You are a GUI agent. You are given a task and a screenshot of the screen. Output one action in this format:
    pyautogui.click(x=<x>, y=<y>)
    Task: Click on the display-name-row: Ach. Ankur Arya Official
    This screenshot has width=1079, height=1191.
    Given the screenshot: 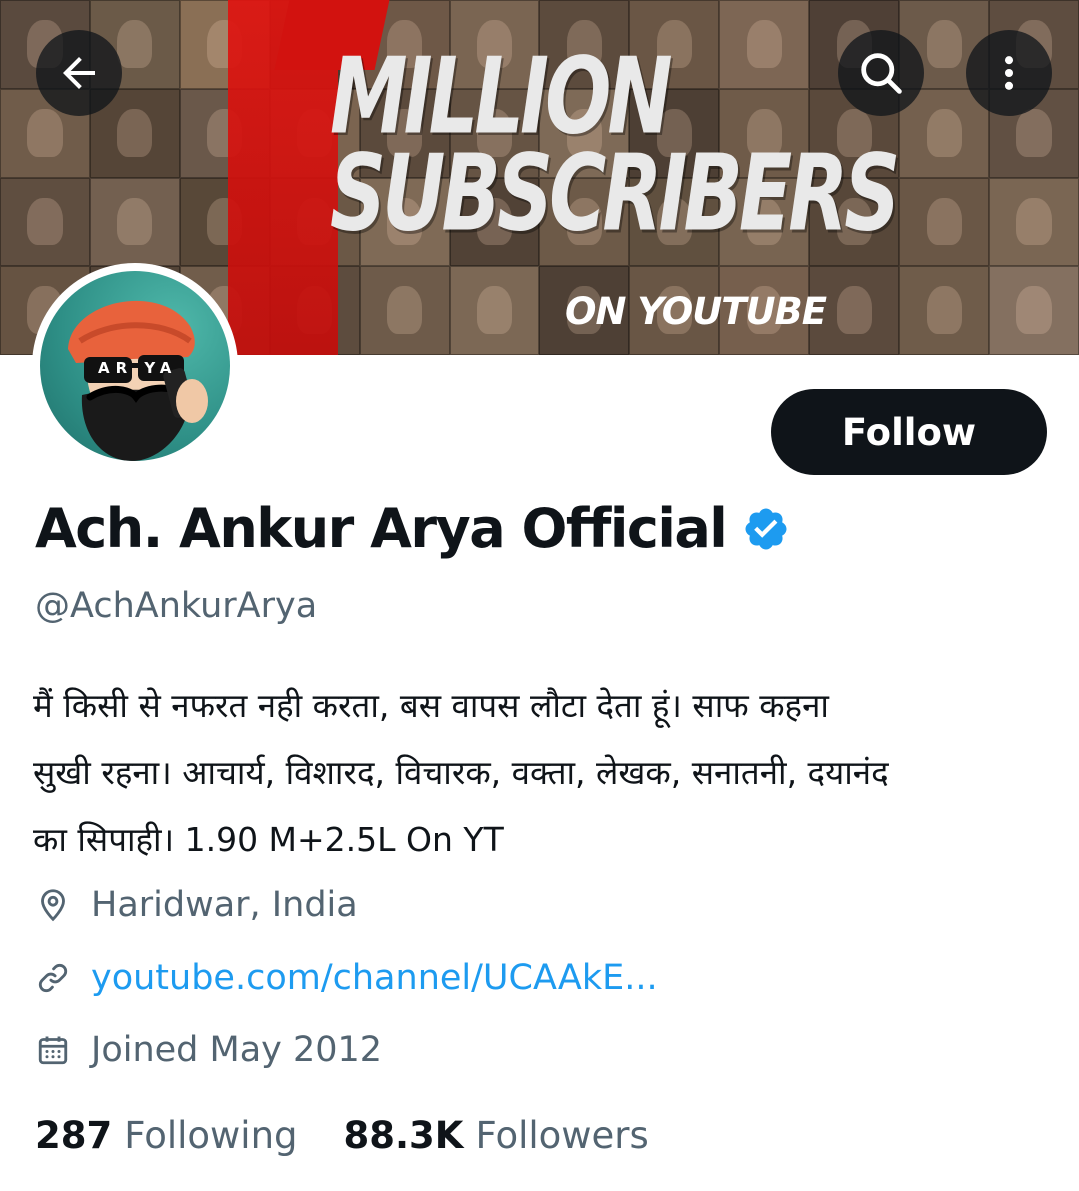 What is the action you would take?
    pyautogui.click(x=412, y=528)
    